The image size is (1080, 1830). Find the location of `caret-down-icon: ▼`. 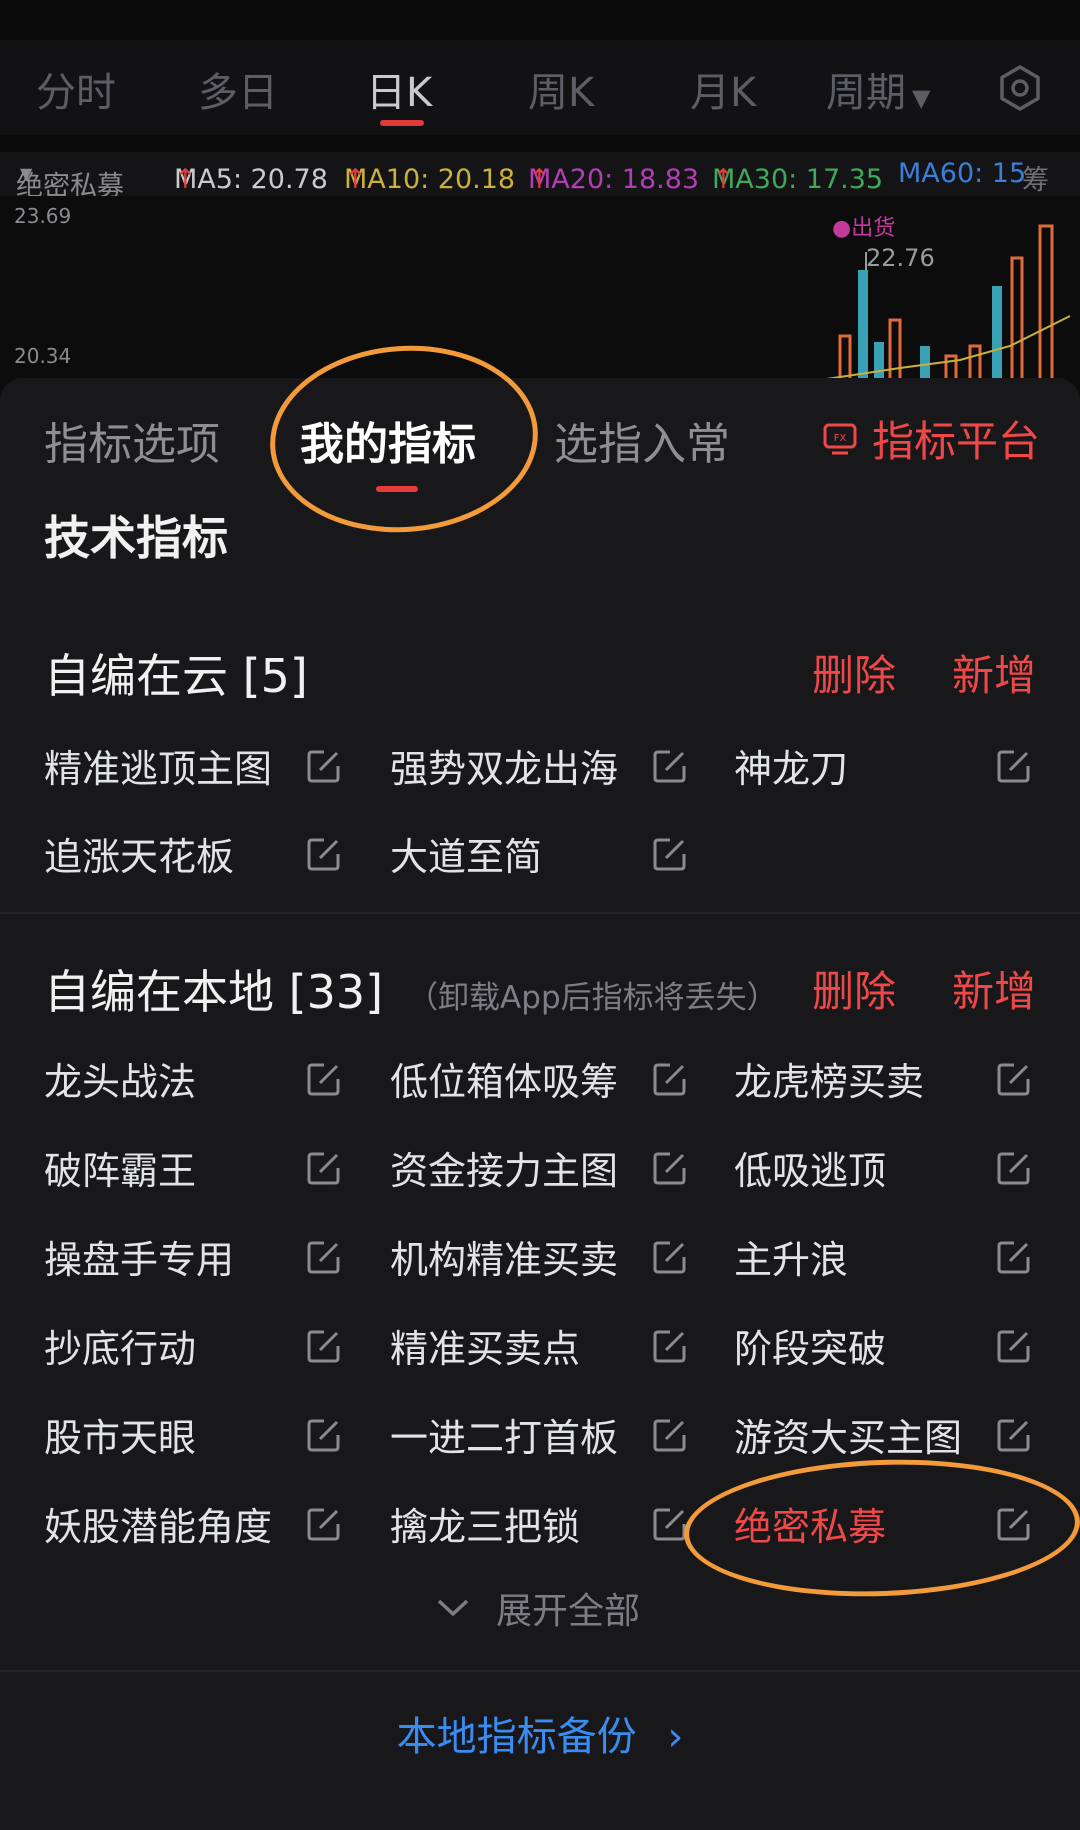

caret-down-icon: ▼ is located at coordinates (921, 98).